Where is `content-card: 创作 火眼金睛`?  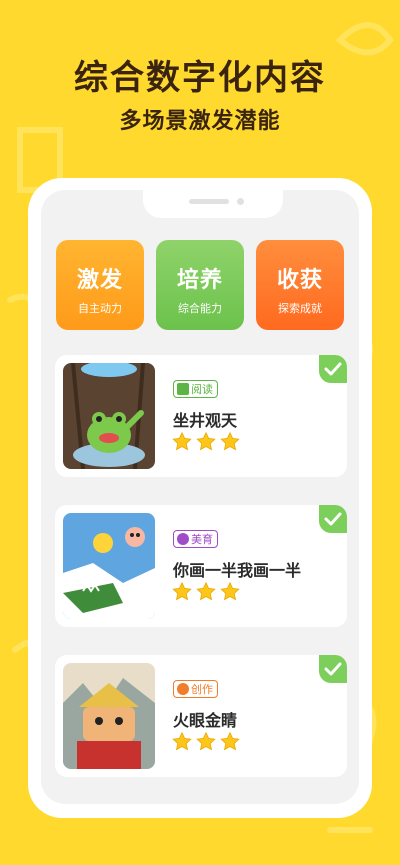 content-card: 创作 火眼金睛 is located at coordinates (201, 716).